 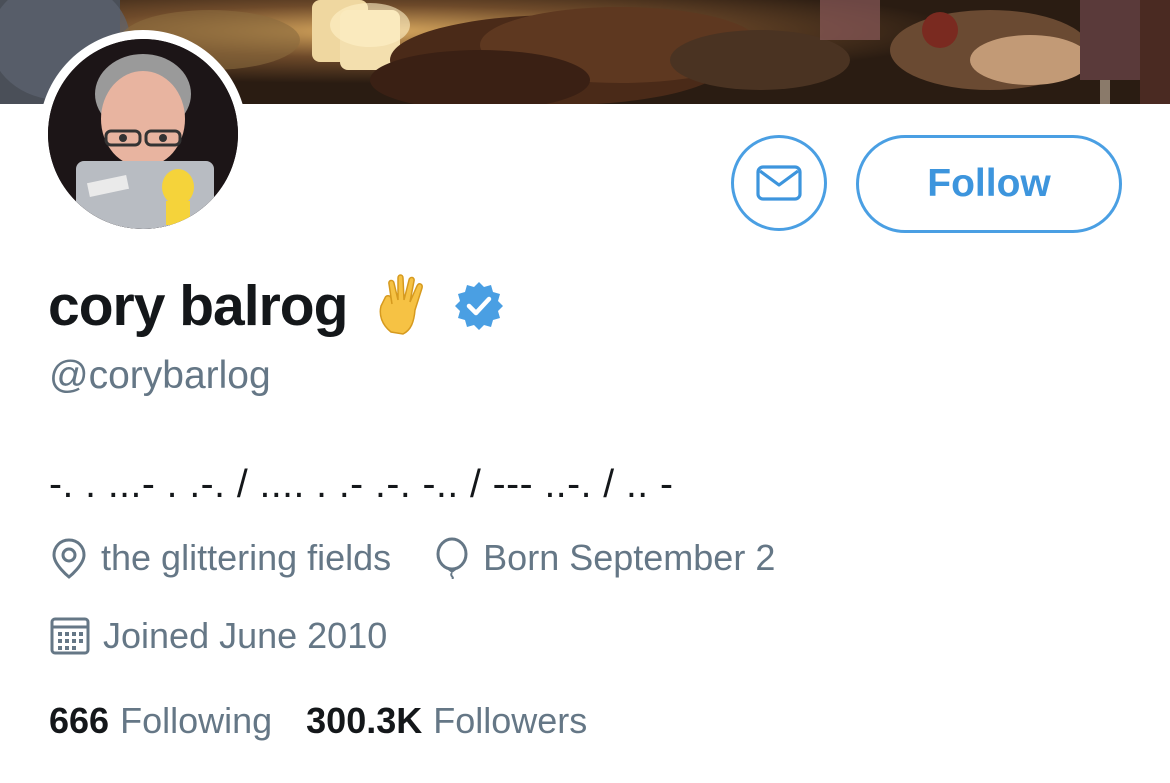 I want to click on verified-badge-icon, so click(x=479, y=306).